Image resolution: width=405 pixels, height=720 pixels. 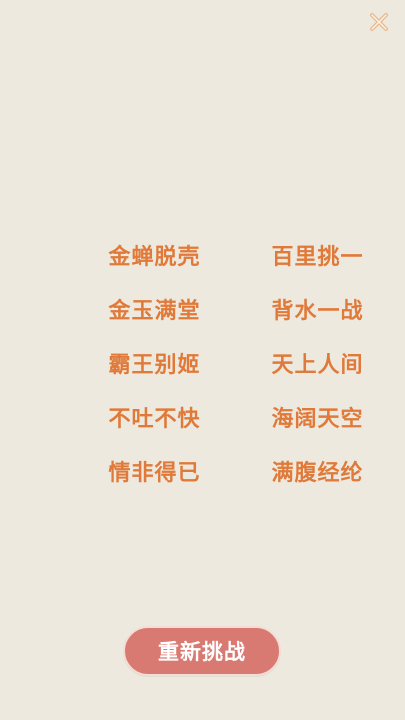 I want to click on close-icon, so click(x=379, y=24).